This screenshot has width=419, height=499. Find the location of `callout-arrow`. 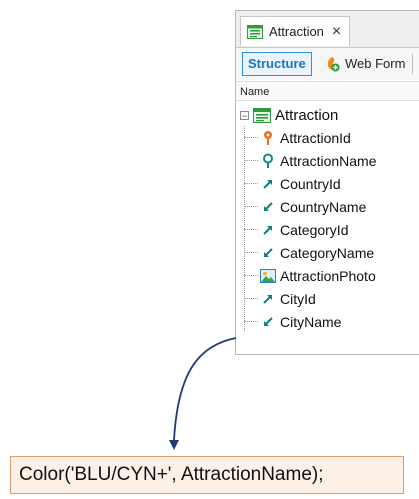

callout-arrow is located at coordinates (203, 393).